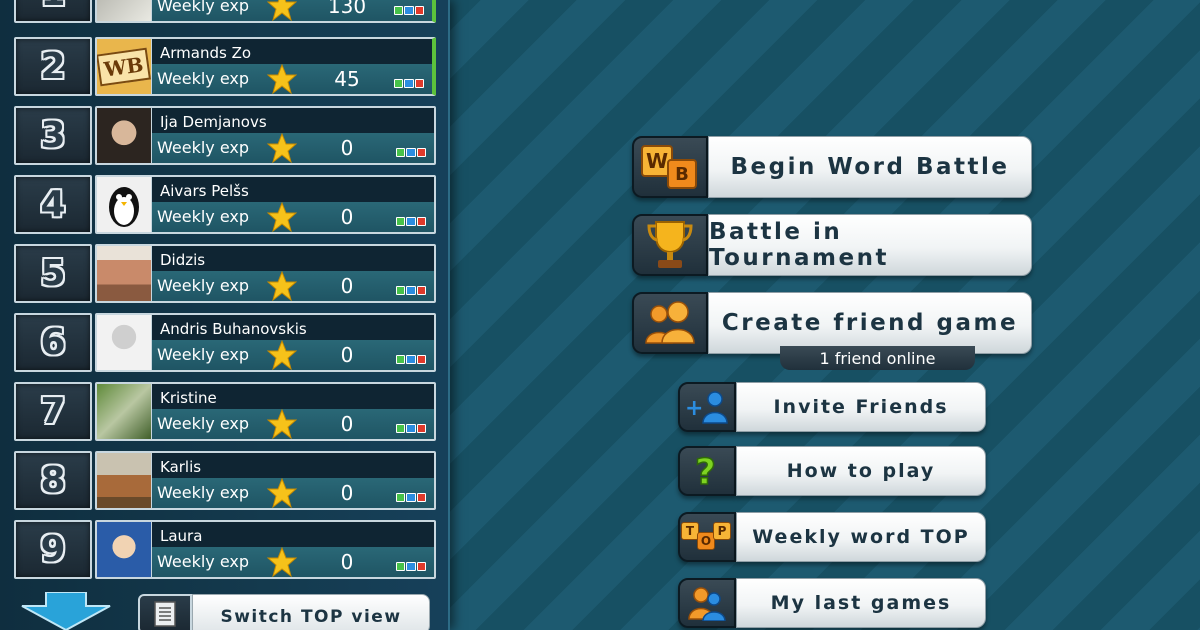  I want to click on down-arrow-icon, so click(66, 611).